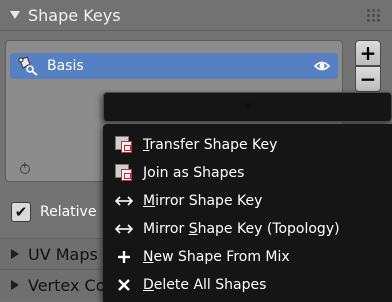  Describe the element at coordinates (241, 229) in the screenshot. I see `menu-item-label: Mirror Shape Key (Topology)` at that location.